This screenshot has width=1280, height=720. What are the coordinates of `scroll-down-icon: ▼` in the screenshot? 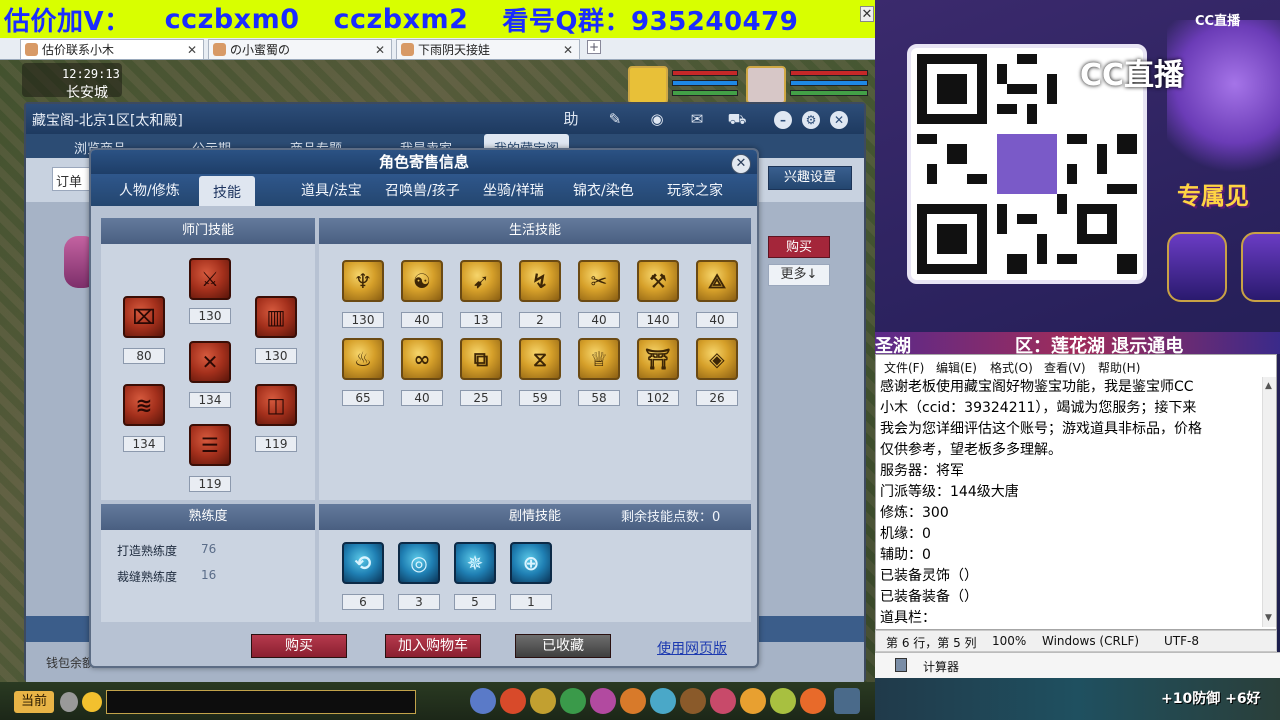 It's located at (1268, 618).